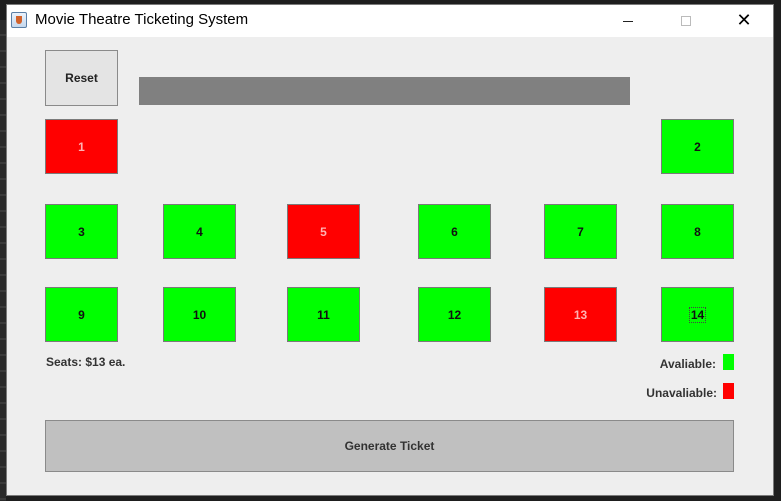  What do you see at coordinates (697, 231) in the screenshot?
I see `seat-button-8: 8` at bounding box center [697, 231].